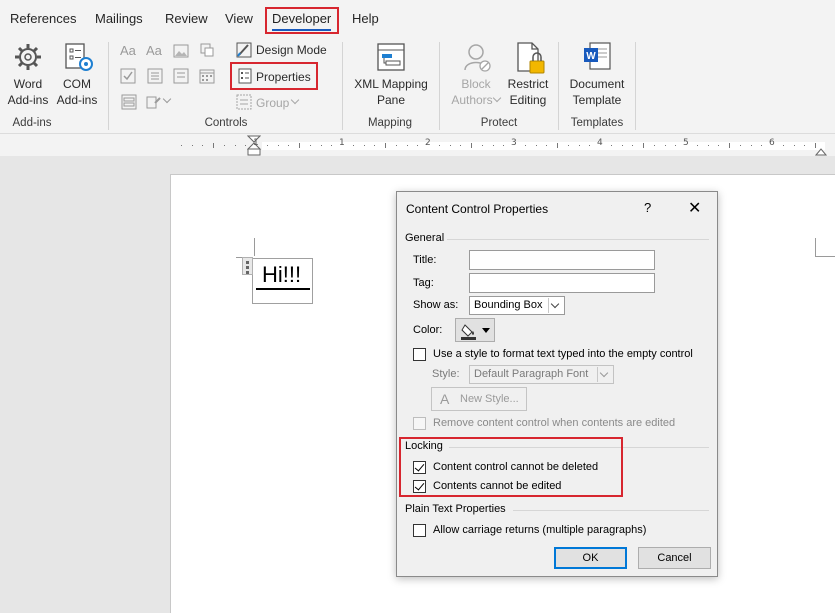  Describe the element at coordinates (186, 18) in the screenshot. I see `tab-review: Review` at that location.